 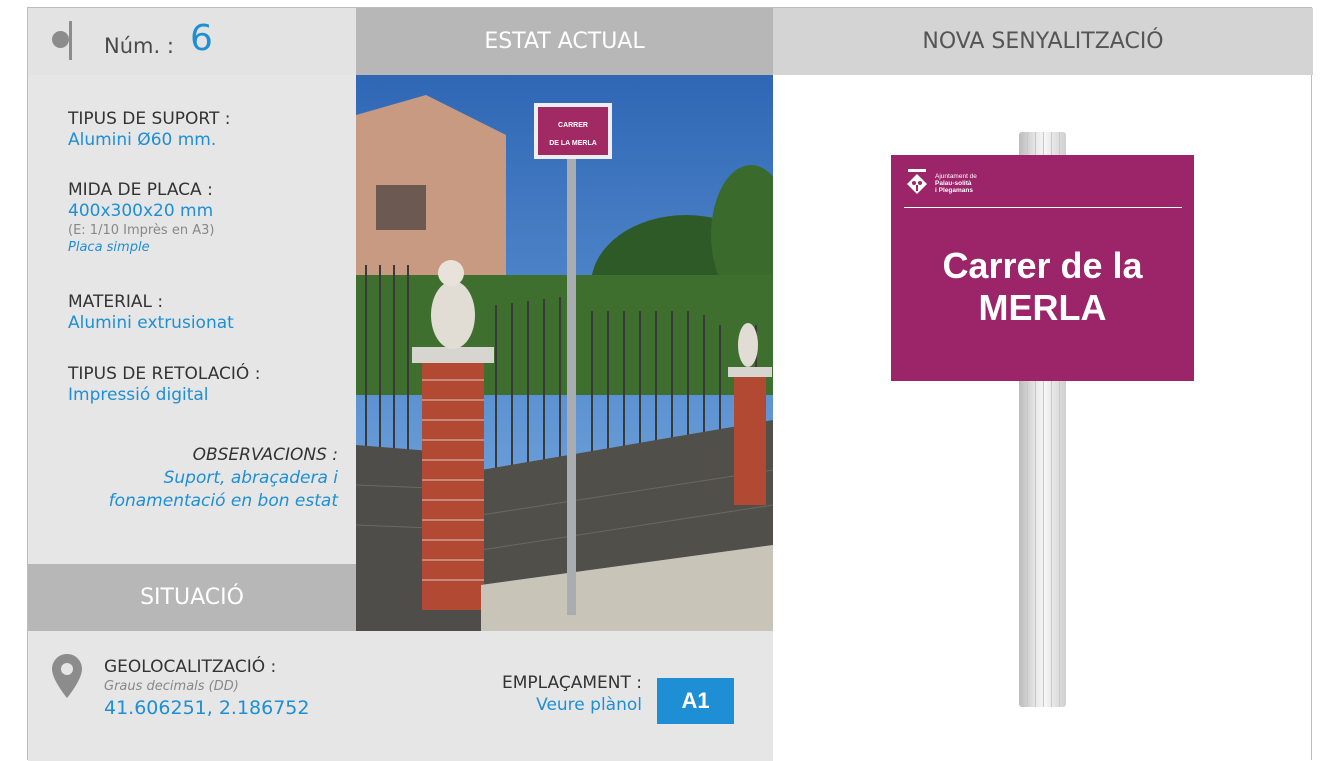 What do you see at coordinates (116, 302) in the screenshot?
I see `material-label: MATERIAL :` at bounding box center [116, 302].